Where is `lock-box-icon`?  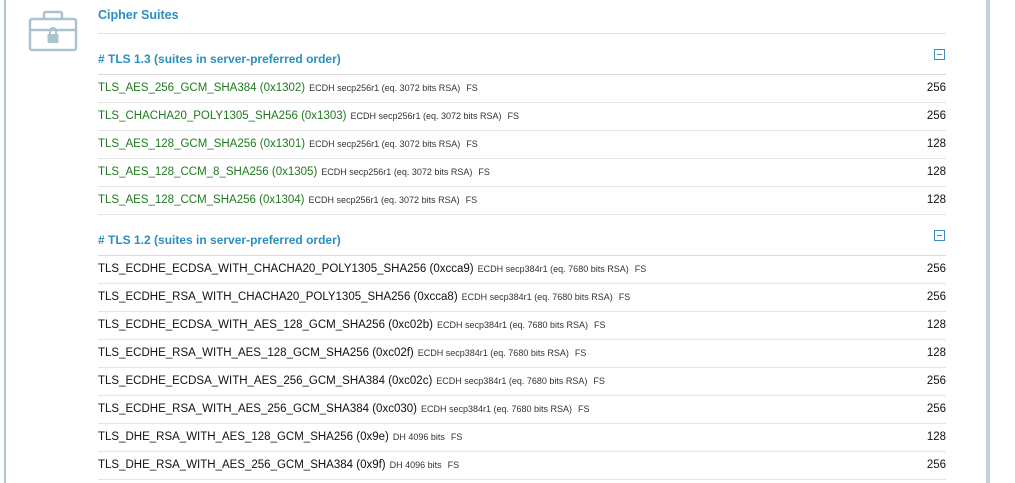 lock-box-icon is located at coordinates (53, 31).